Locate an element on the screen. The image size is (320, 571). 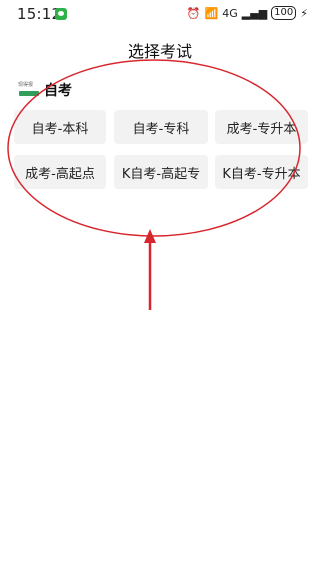
battery-level: 100 is located at coordinates (284, 13).